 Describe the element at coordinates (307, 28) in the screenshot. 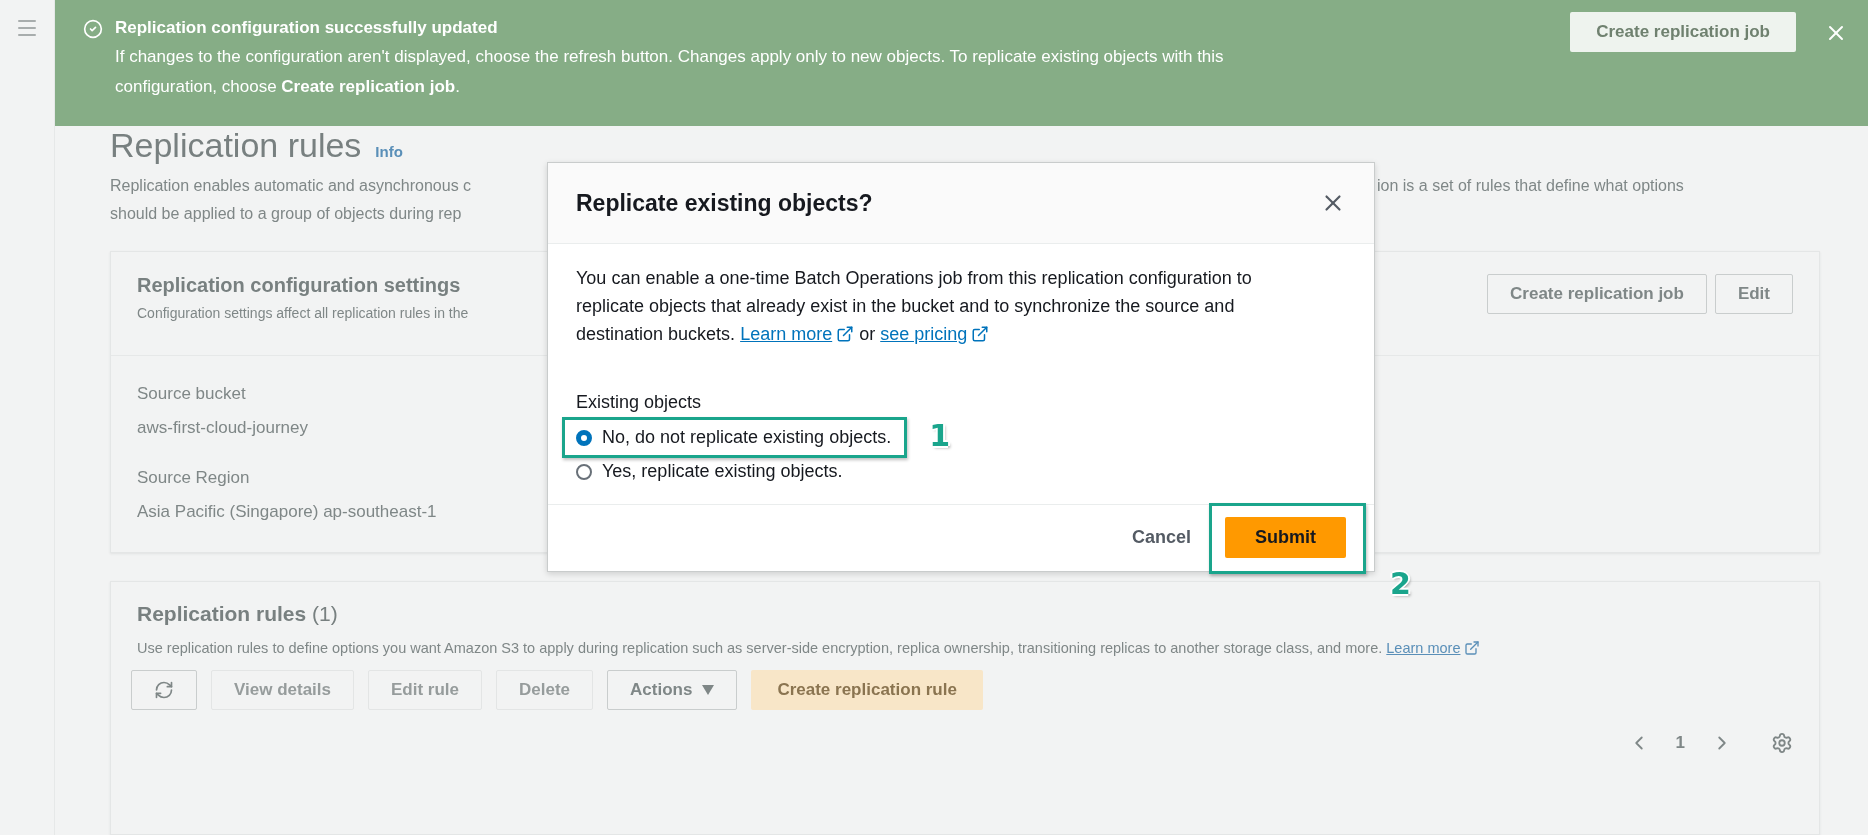

I see `banner-title: Replication configuration successfully updated` at that location.